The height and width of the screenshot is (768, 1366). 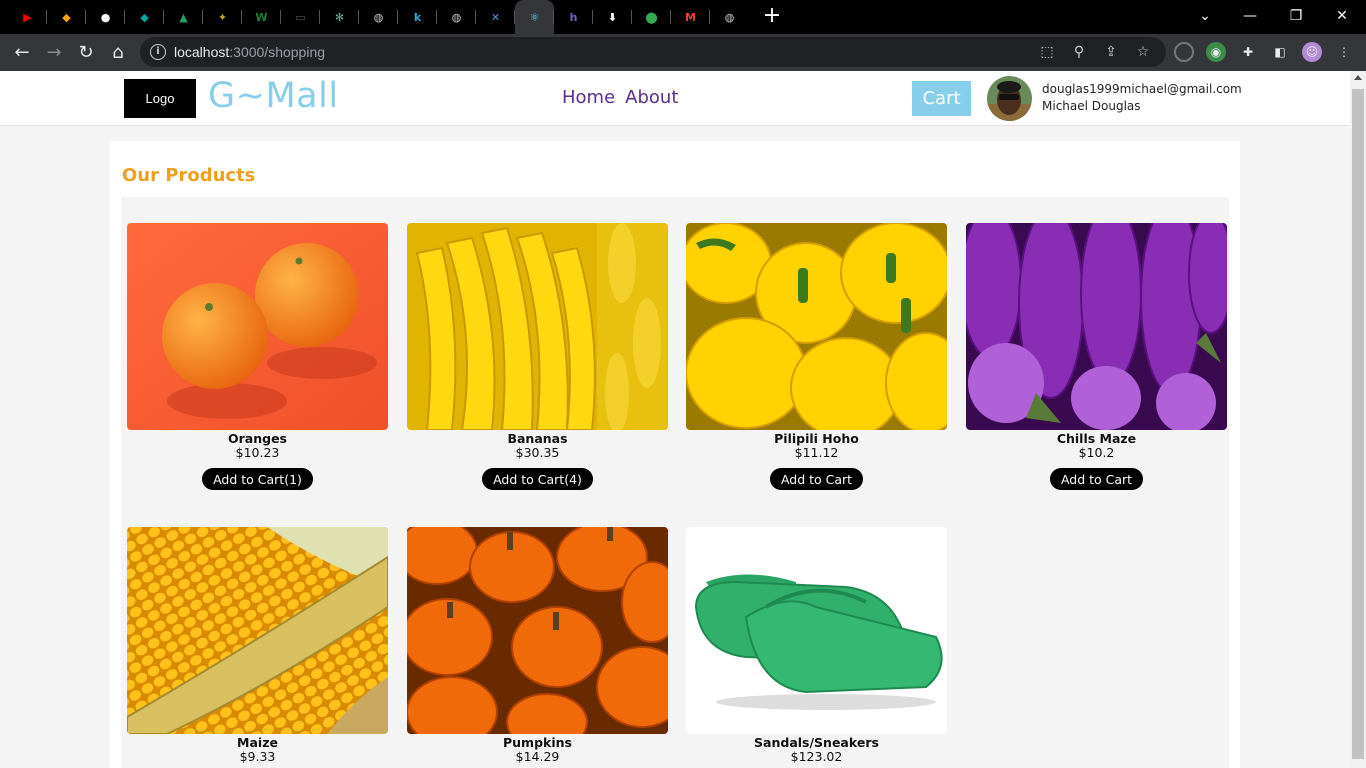 I want to click on product-price: $9.33, so click(x=257, y=756).